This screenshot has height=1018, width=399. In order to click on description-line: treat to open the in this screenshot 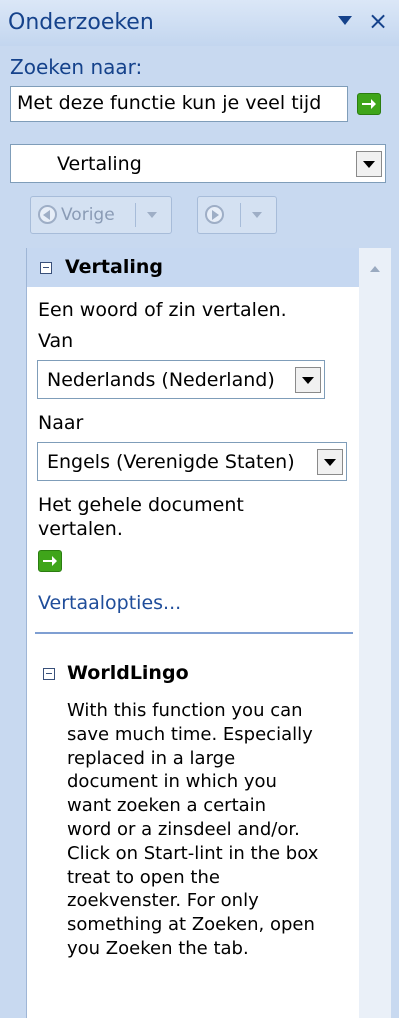, I will do `click(143, 877)`.